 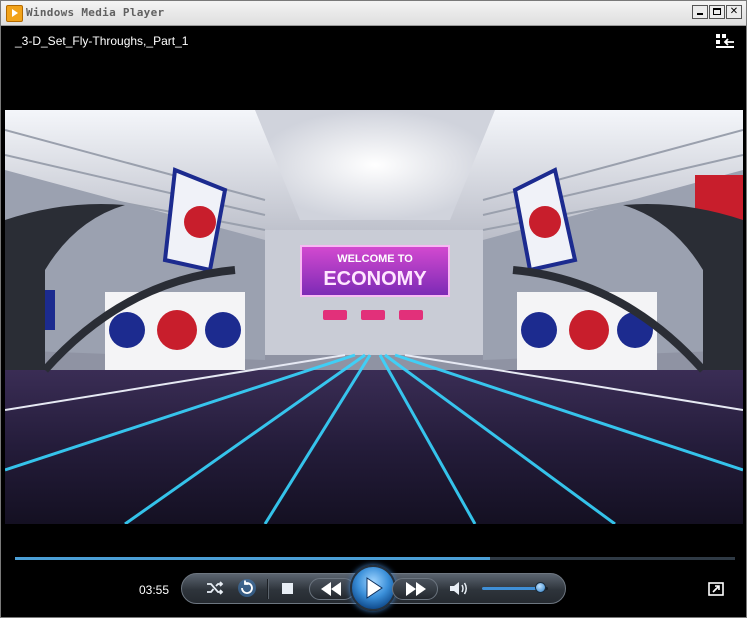 What do you see at coordinates (700, 12) in the screenshot?
I see `minimize-button` at bounding box center [700, 12].